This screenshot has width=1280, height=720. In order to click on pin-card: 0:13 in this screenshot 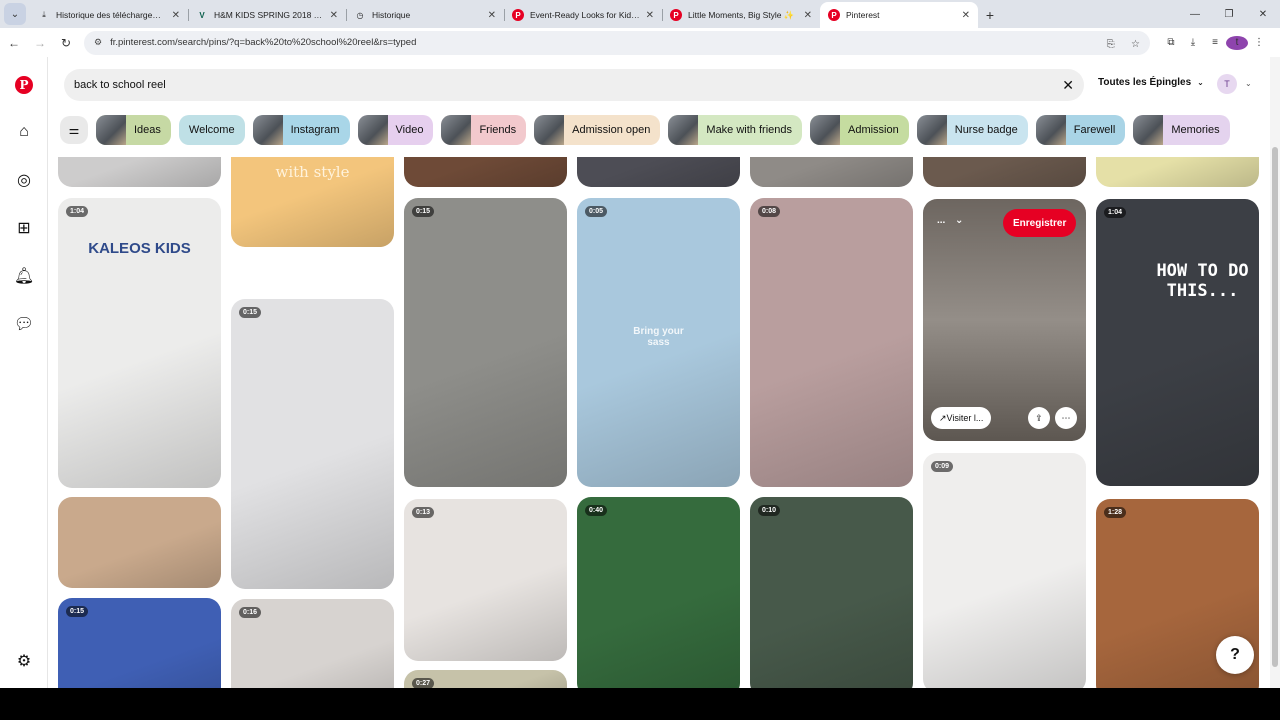, I will do `click(485, 580)`.